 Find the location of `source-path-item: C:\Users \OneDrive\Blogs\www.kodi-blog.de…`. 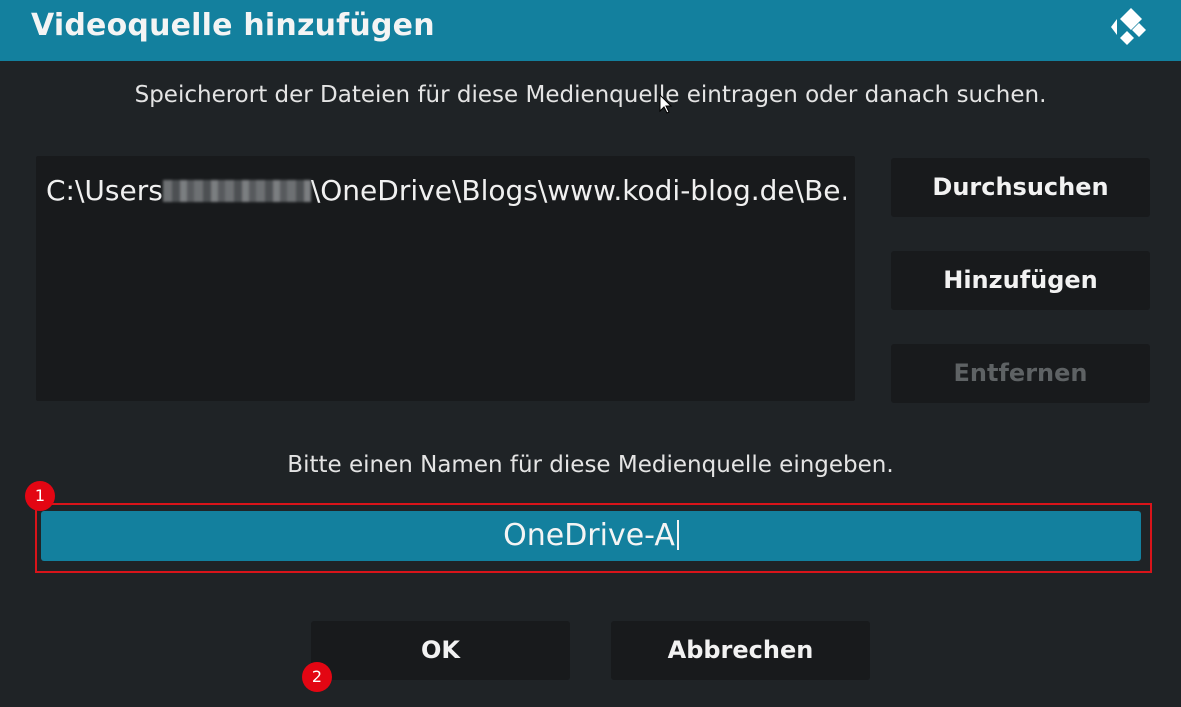

source-path-item: C:\Users \OneDrive\Blogs\www.kodi-blog.de… is located at coordinates (446, 190).